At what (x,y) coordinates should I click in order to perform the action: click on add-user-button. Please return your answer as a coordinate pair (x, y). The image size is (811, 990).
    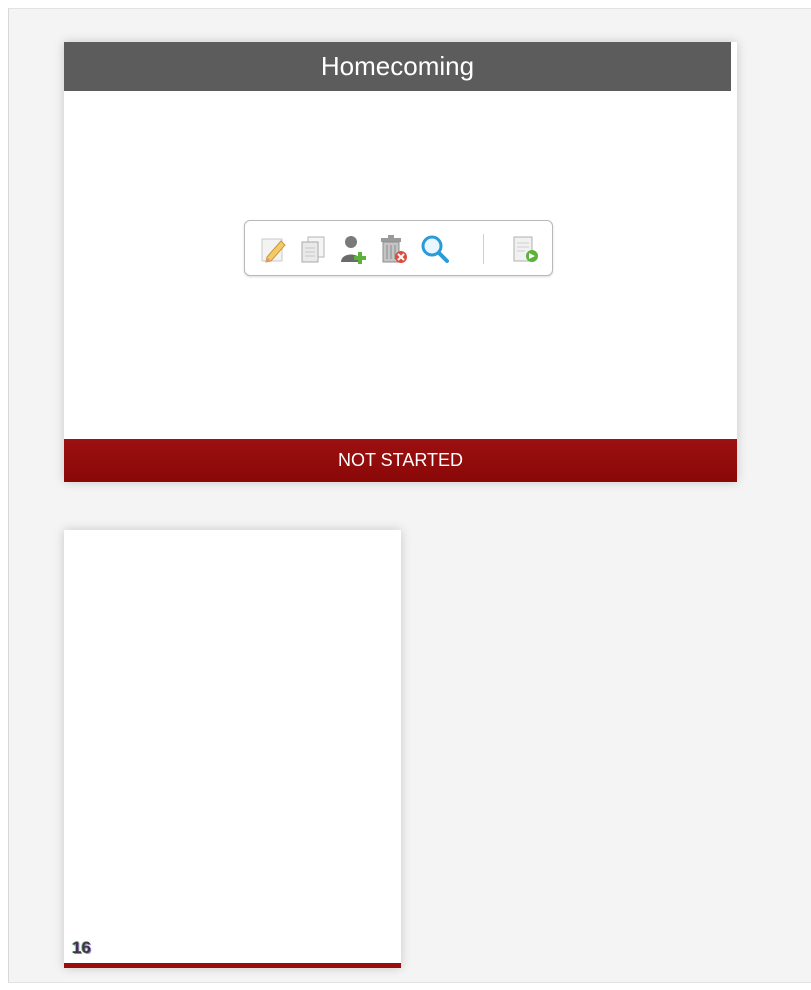
    Looking at the image, I should click on (353, 249).